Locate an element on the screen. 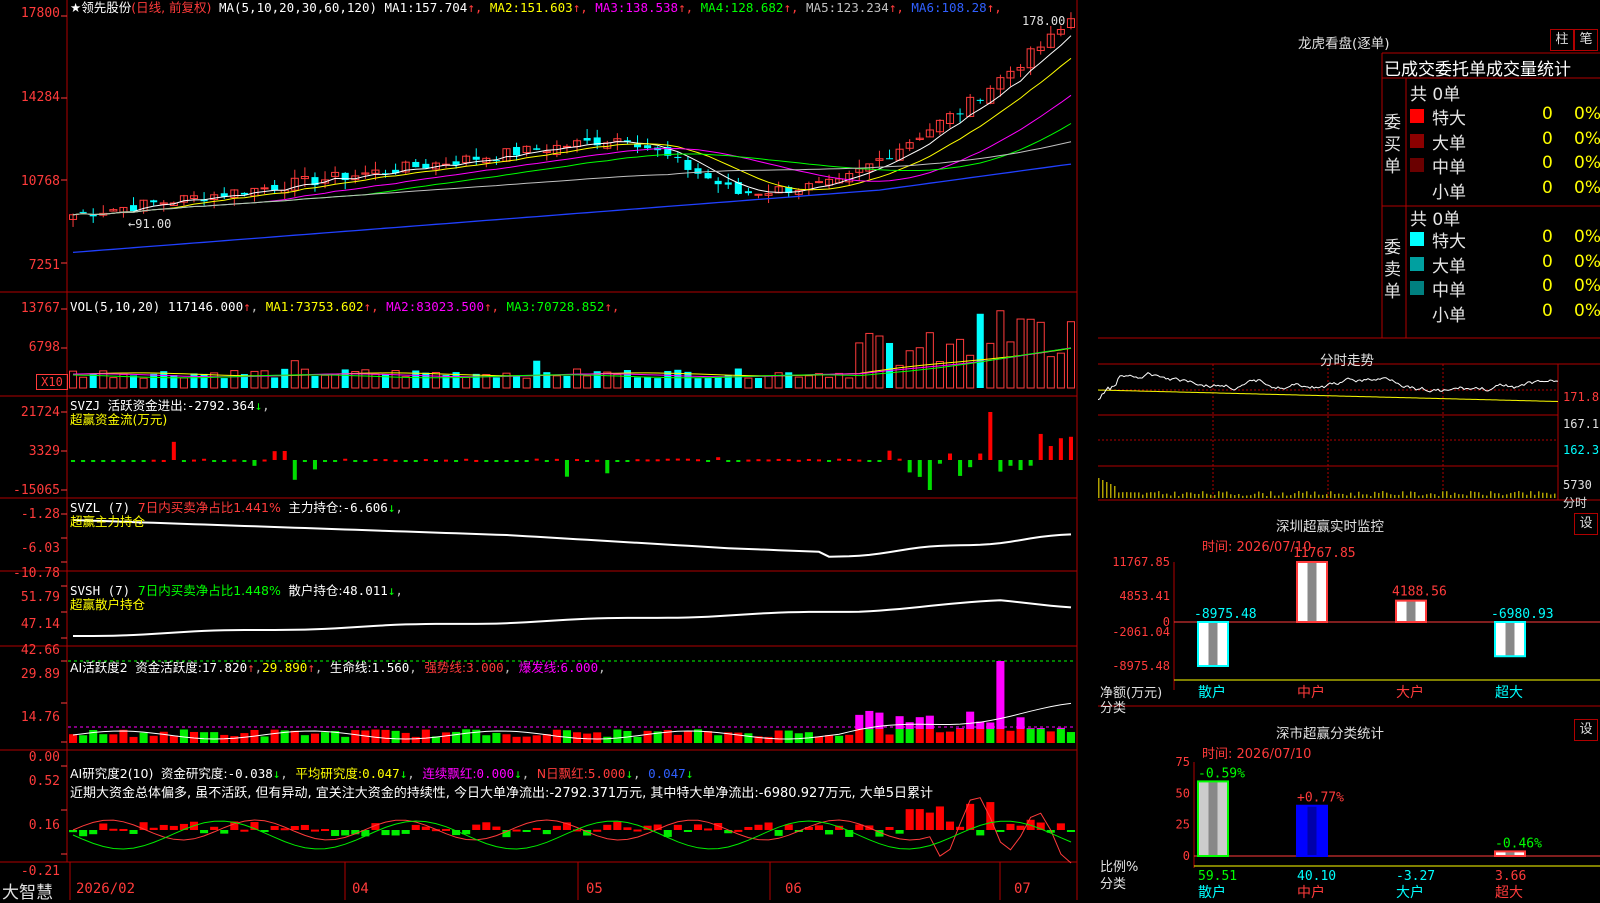 This screenshot has width=1600, height=903. monitor-axis-label: 4853.41 is located at coordinates (1144, 596).